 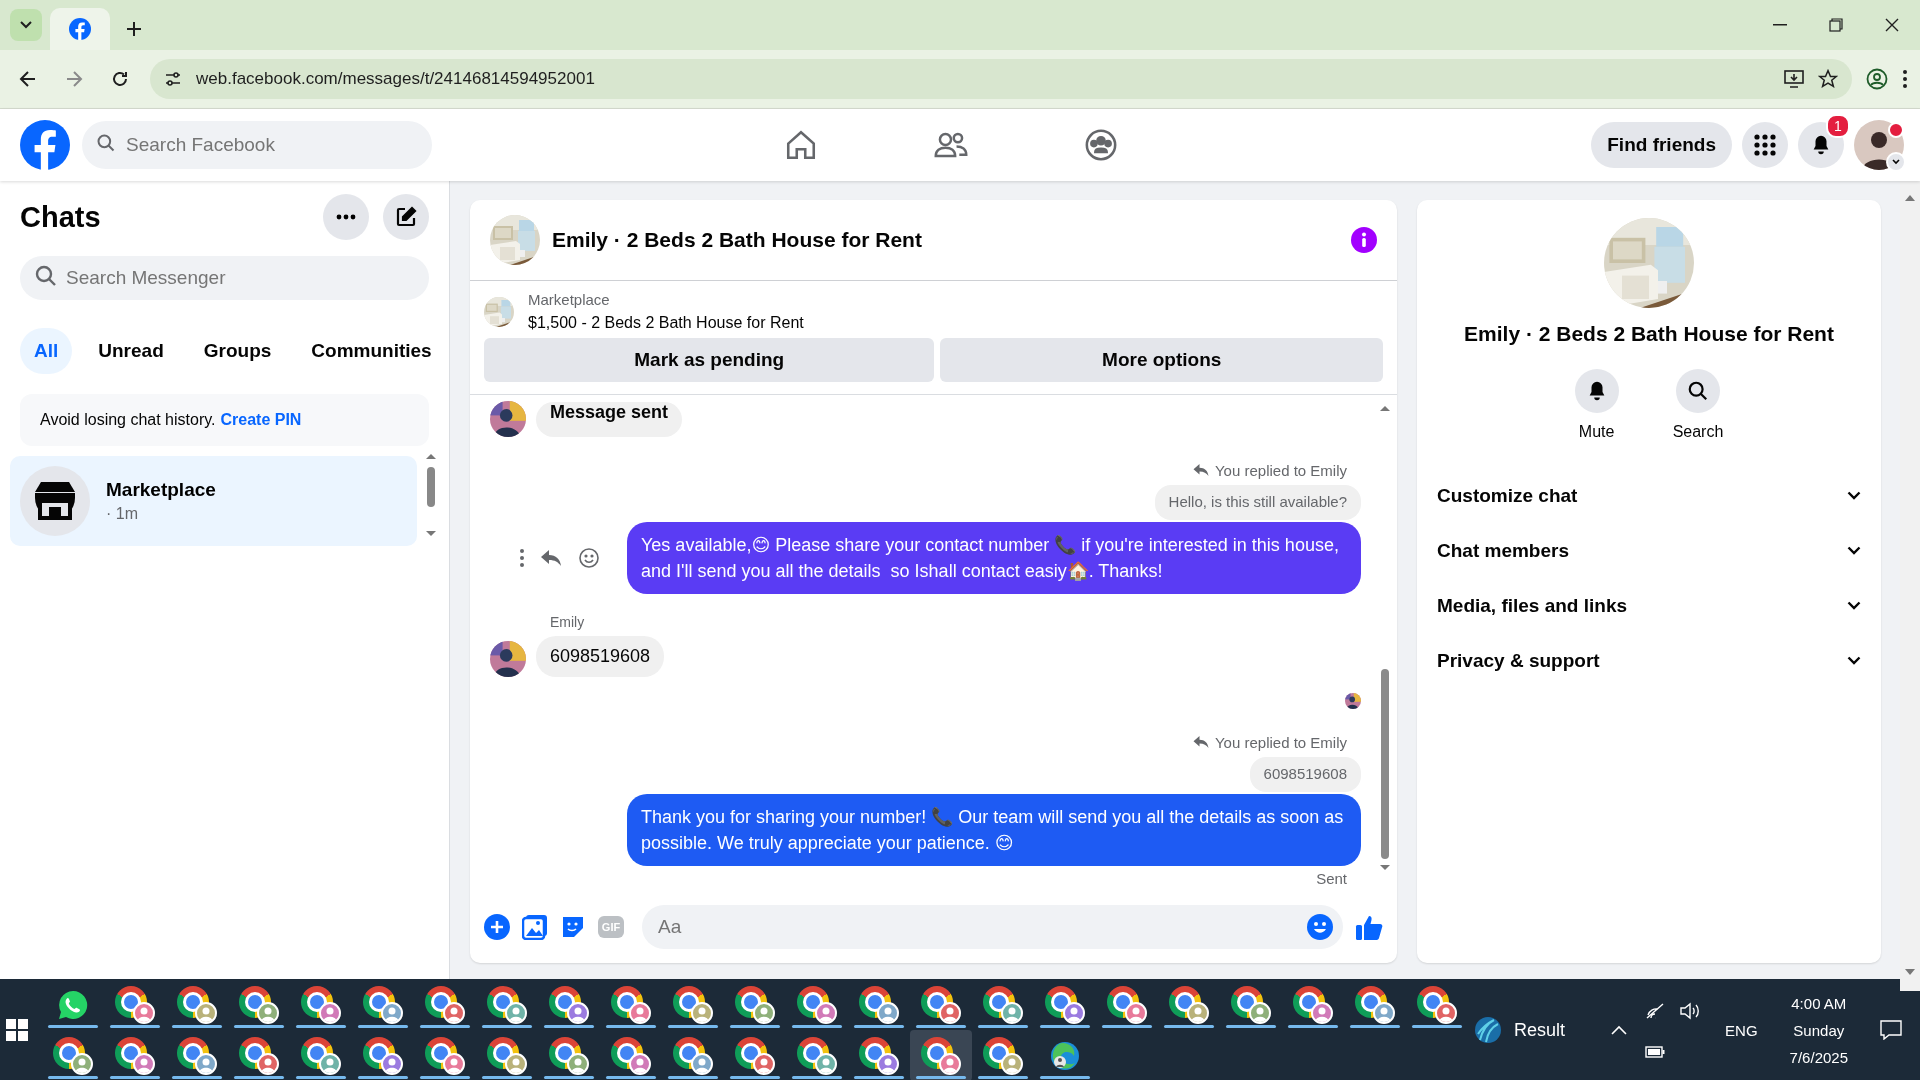 What do you see at coordinates (994, 558) in the screenshot?
I see `message-bubble: Yes available,😊 Please share your contact number 📞 if you're interested in this house, and I'll send you all the details so Ishall contact easiy🏠. Thanks!` at bounding box center [994, 558].